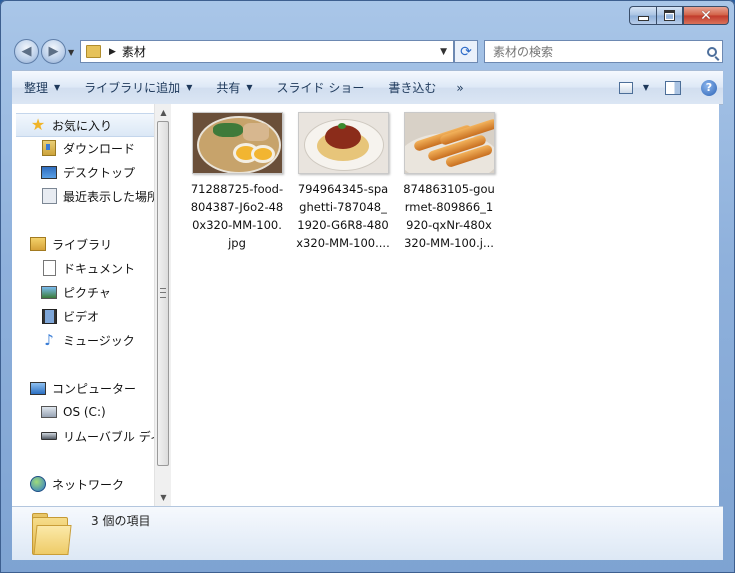 This screenshot has height=573, width=735. I want to click on file-name-line: ghetti-787048_, so click(343, 207).